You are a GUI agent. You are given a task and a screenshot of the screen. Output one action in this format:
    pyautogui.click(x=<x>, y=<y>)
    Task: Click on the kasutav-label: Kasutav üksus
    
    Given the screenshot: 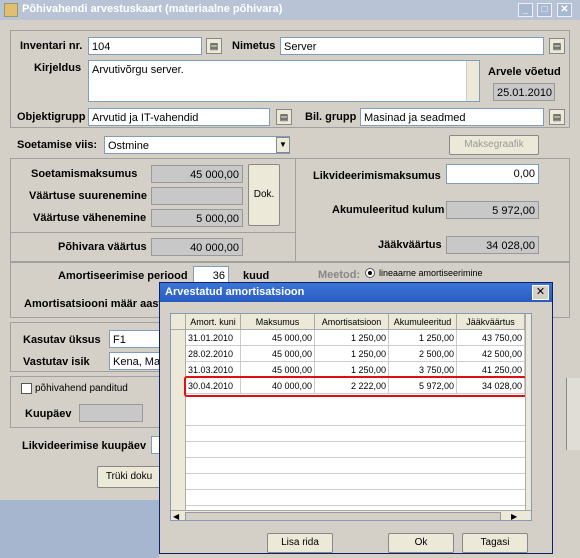 What is the action you would take?
    pyautogui.click(x=62, y=340)
    